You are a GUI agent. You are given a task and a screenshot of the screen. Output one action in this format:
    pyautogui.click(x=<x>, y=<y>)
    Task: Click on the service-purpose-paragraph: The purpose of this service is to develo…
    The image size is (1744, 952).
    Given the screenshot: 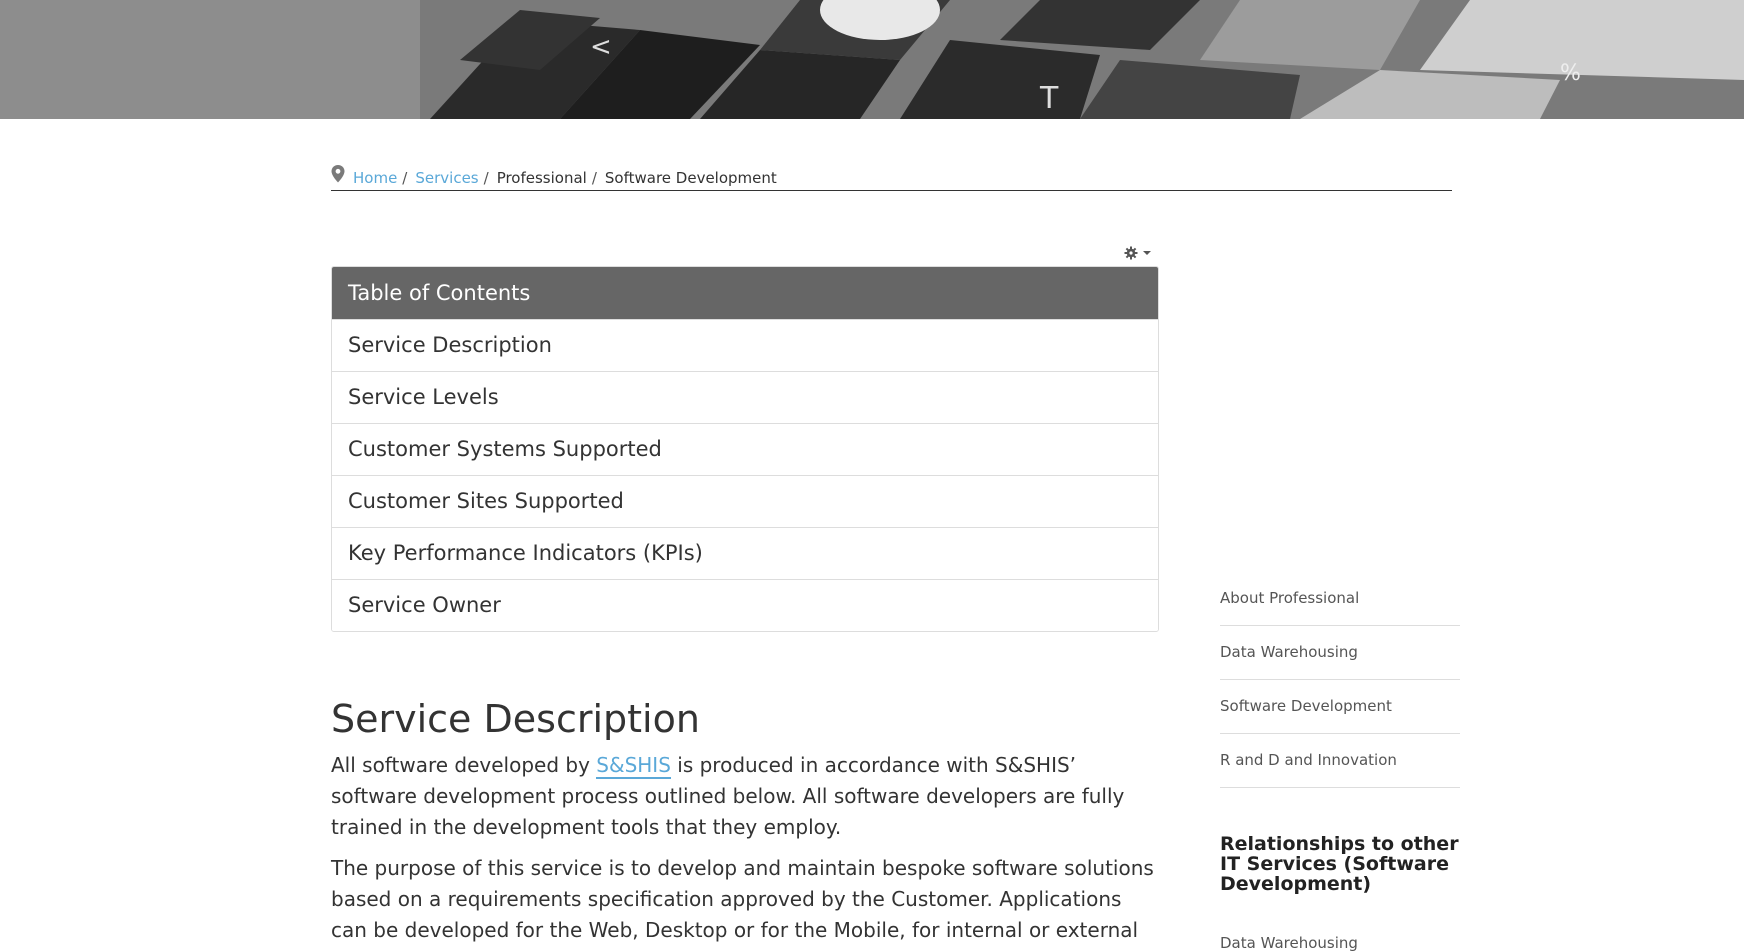 What is the action you would take?
    pyautogui.click(x=742, y=904)
    